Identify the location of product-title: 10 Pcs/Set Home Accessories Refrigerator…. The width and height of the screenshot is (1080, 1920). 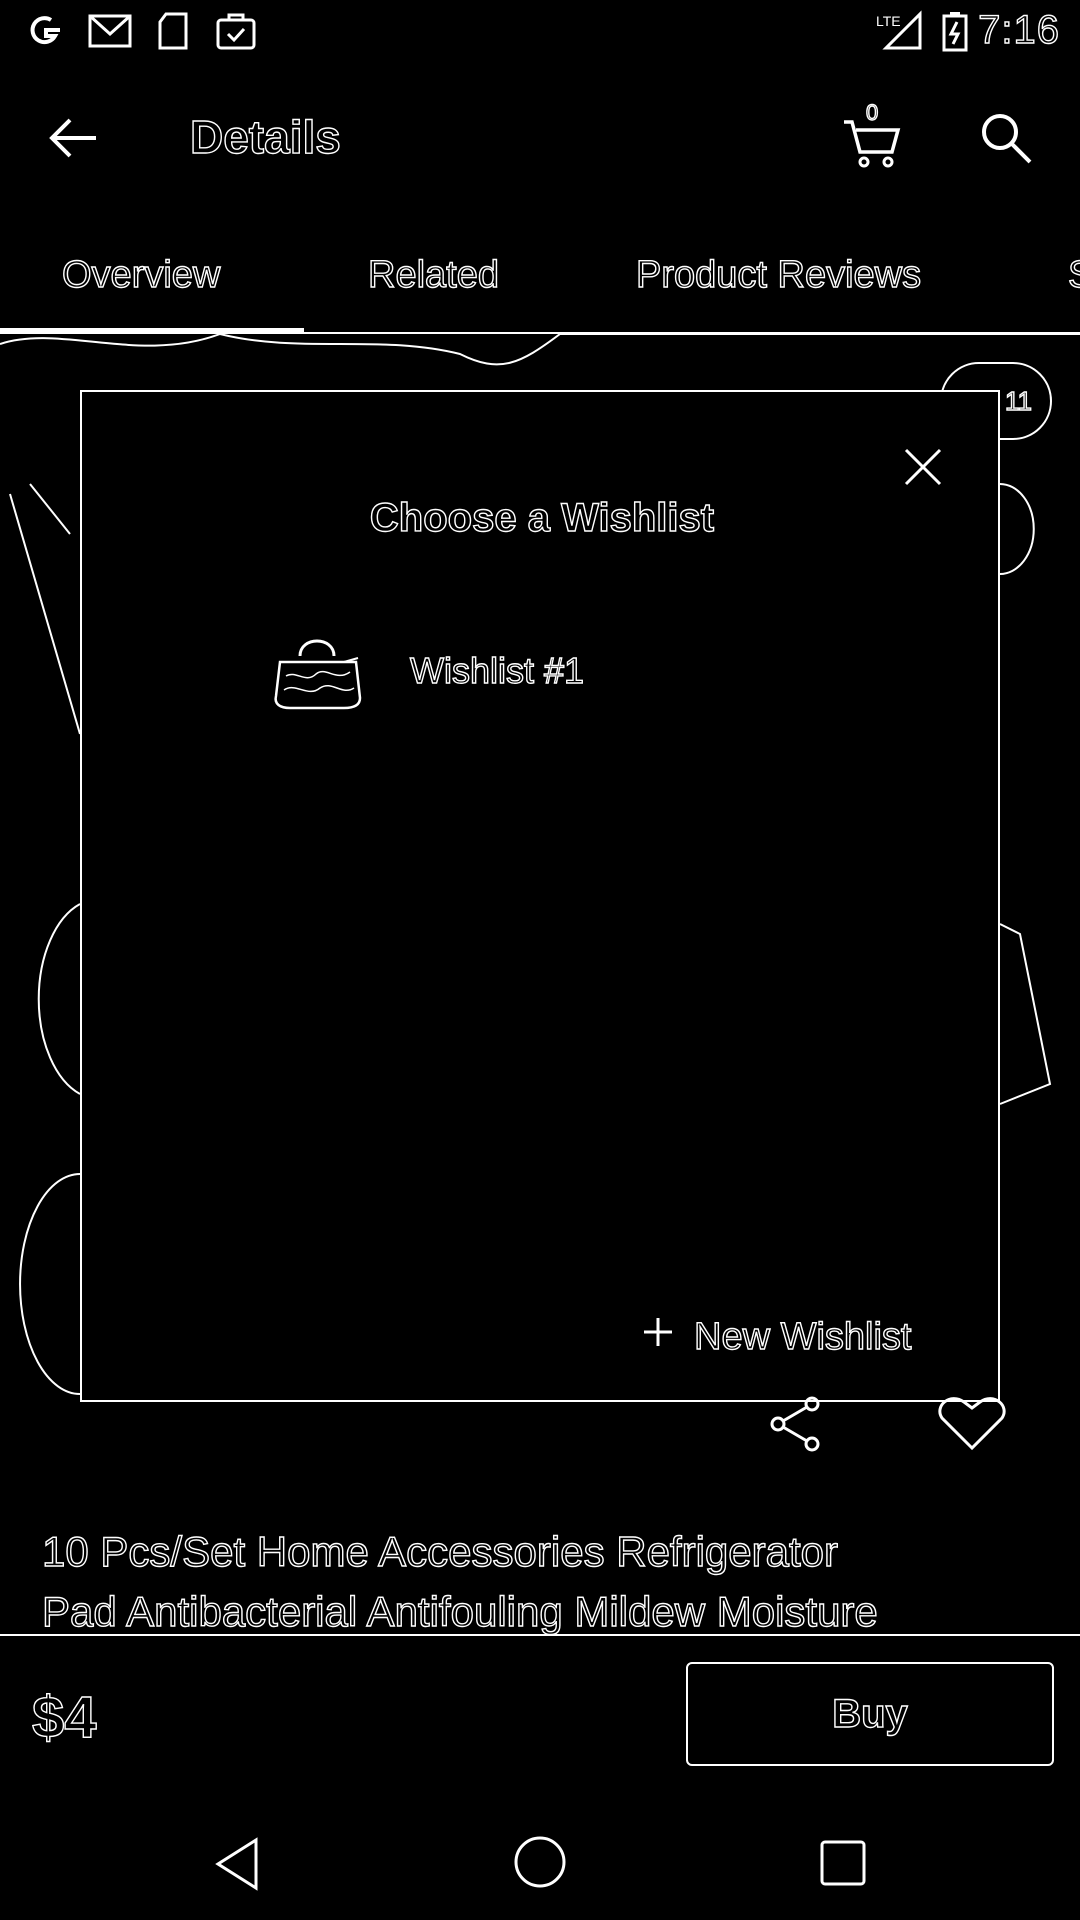
(546, 1582).